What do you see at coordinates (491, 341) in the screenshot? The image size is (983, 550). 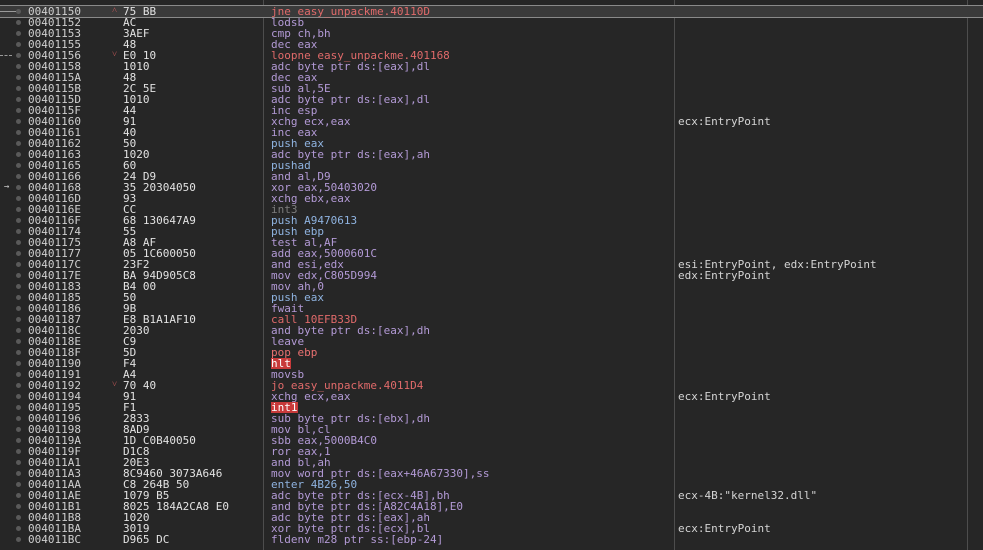 I see `disasm-row: 0040118E C9 leave` at bounding box center [491, 341].